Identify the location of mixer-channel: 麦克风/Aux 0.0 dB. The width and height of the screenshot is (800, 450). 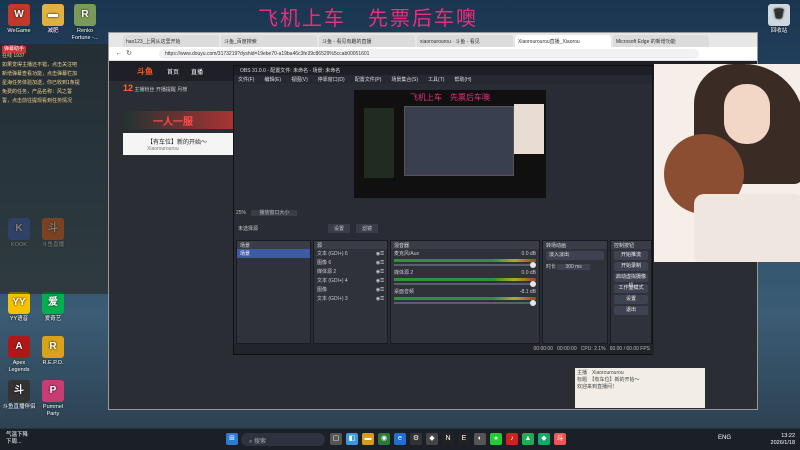
(465, 258).